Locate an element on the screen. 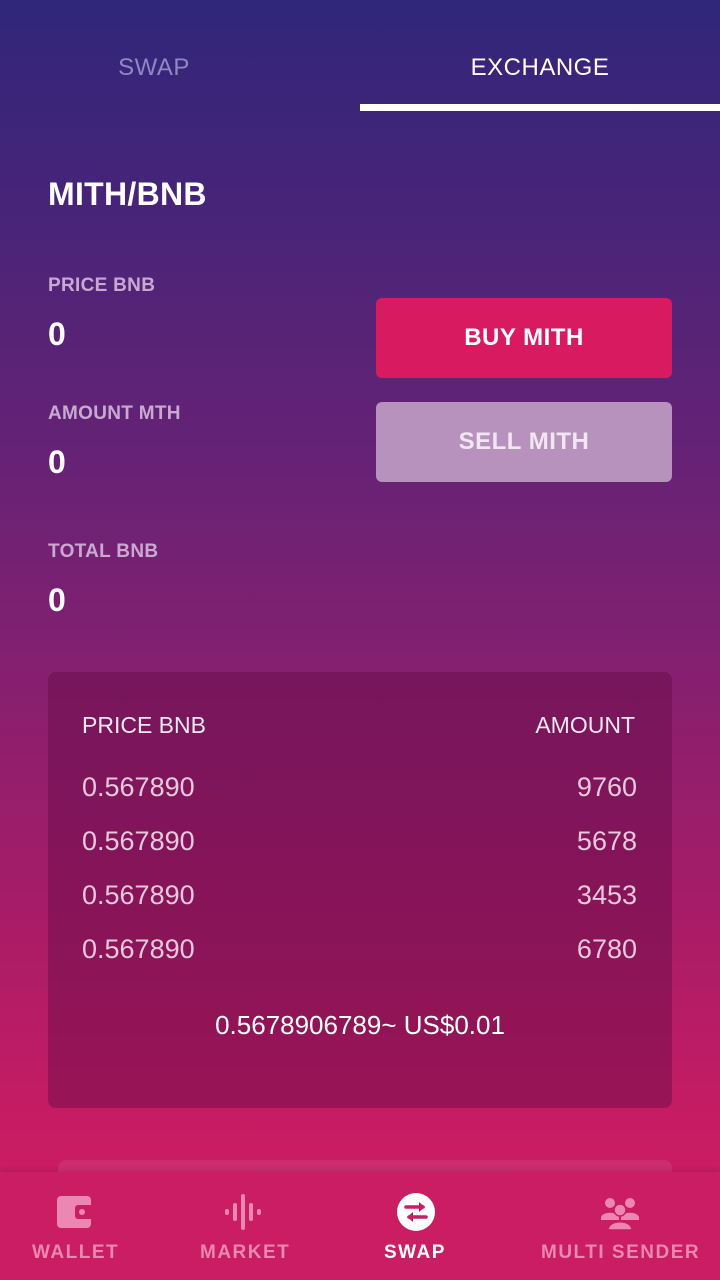 Image resolution: width=720 pixels, height=1280 pixels. nav-item-wallet: WALLET is located at coordinates (75, 1226).